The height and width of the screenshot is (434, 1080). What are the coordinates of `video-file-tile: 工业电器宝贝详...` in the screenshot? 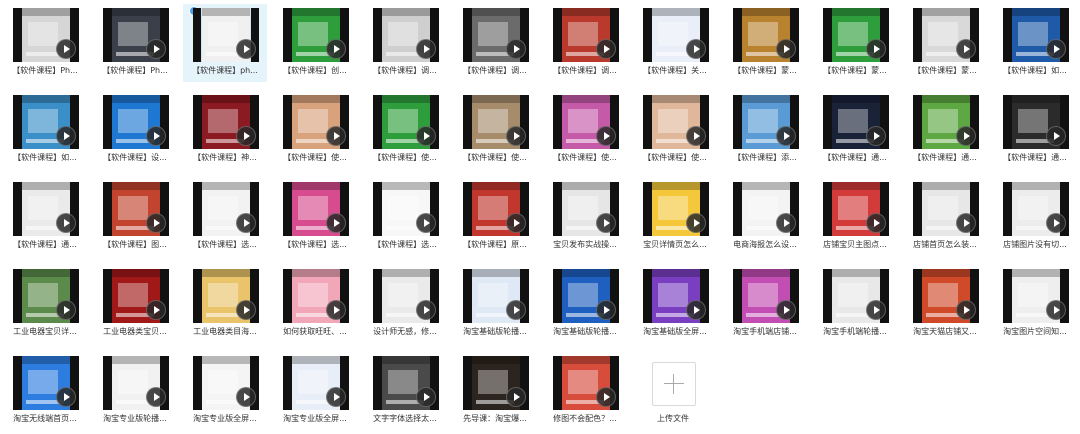 It's located at (45, 304).